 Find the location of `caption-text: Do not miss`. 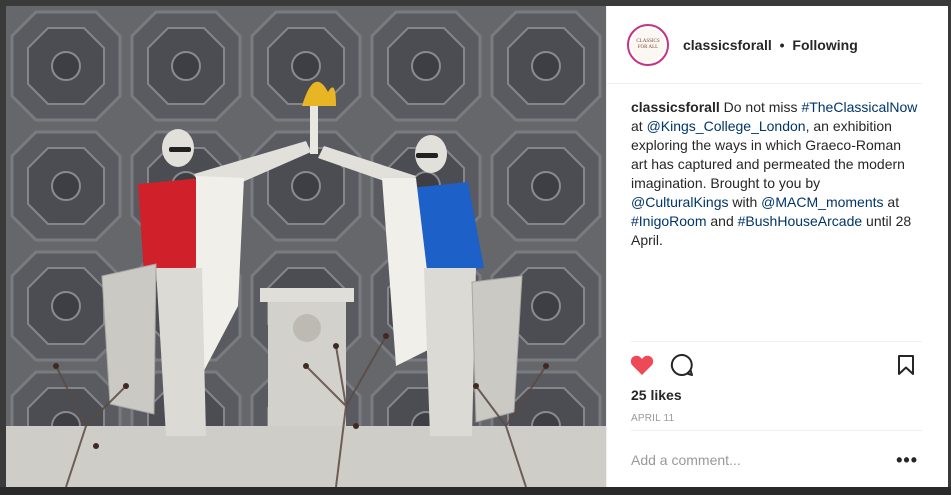

caption-text: Do not miss is located at coordinates (760, 107).